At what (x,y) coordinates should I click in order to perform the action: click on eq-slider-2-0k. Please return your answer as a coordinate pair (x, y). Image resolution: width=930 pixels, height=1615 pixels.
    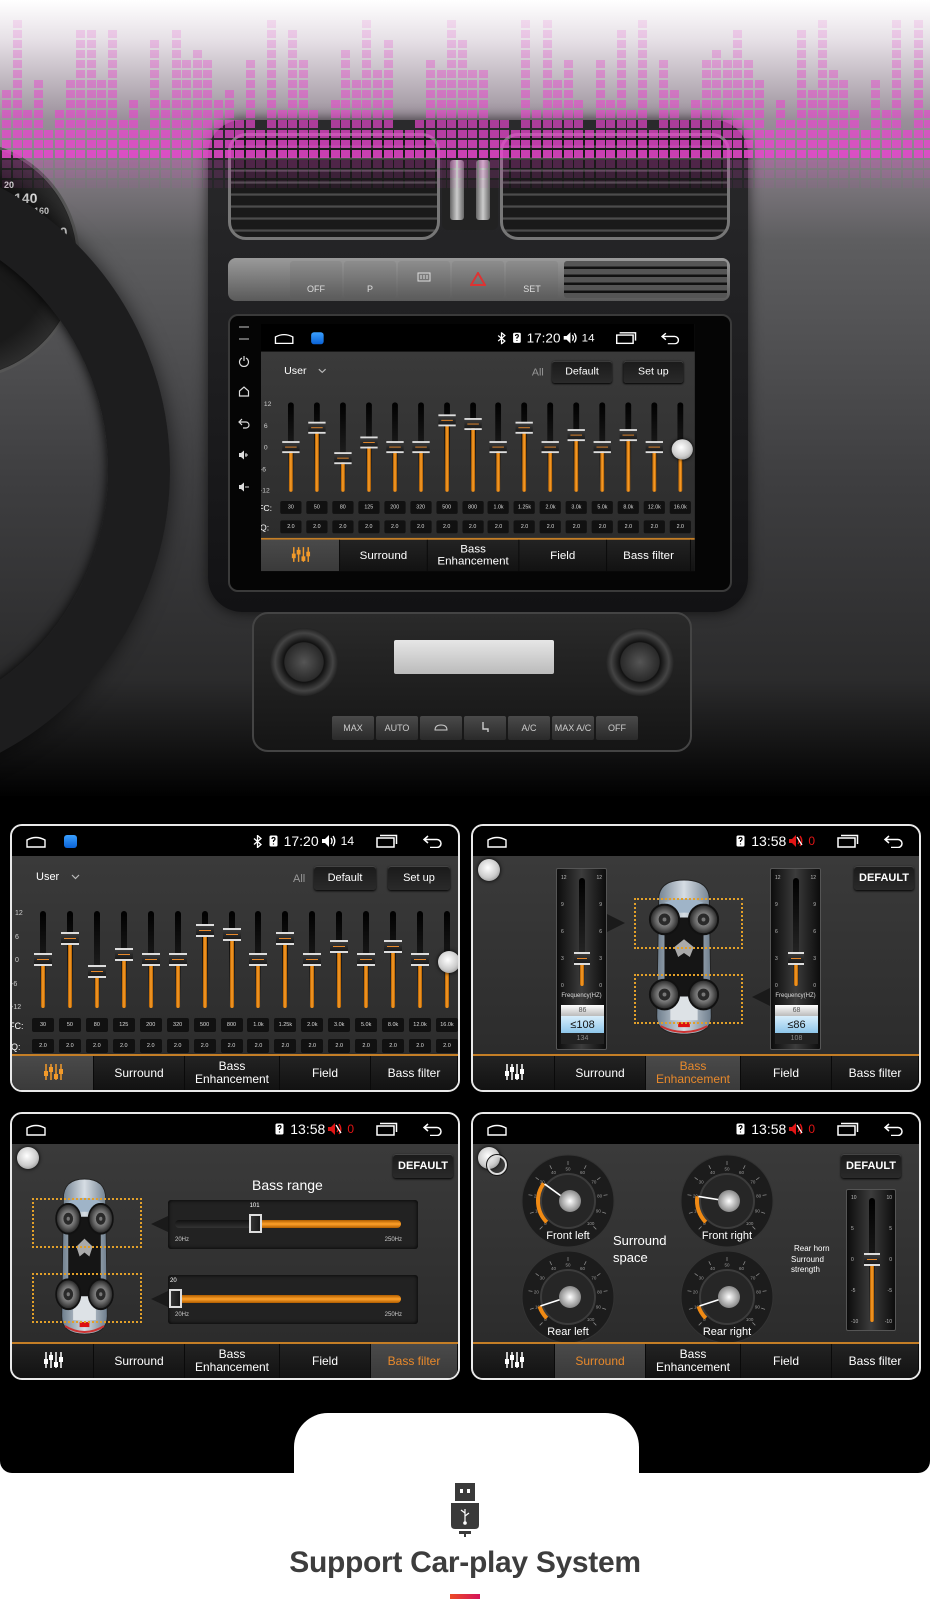
    Looking at the image, I should click on (550, 447).